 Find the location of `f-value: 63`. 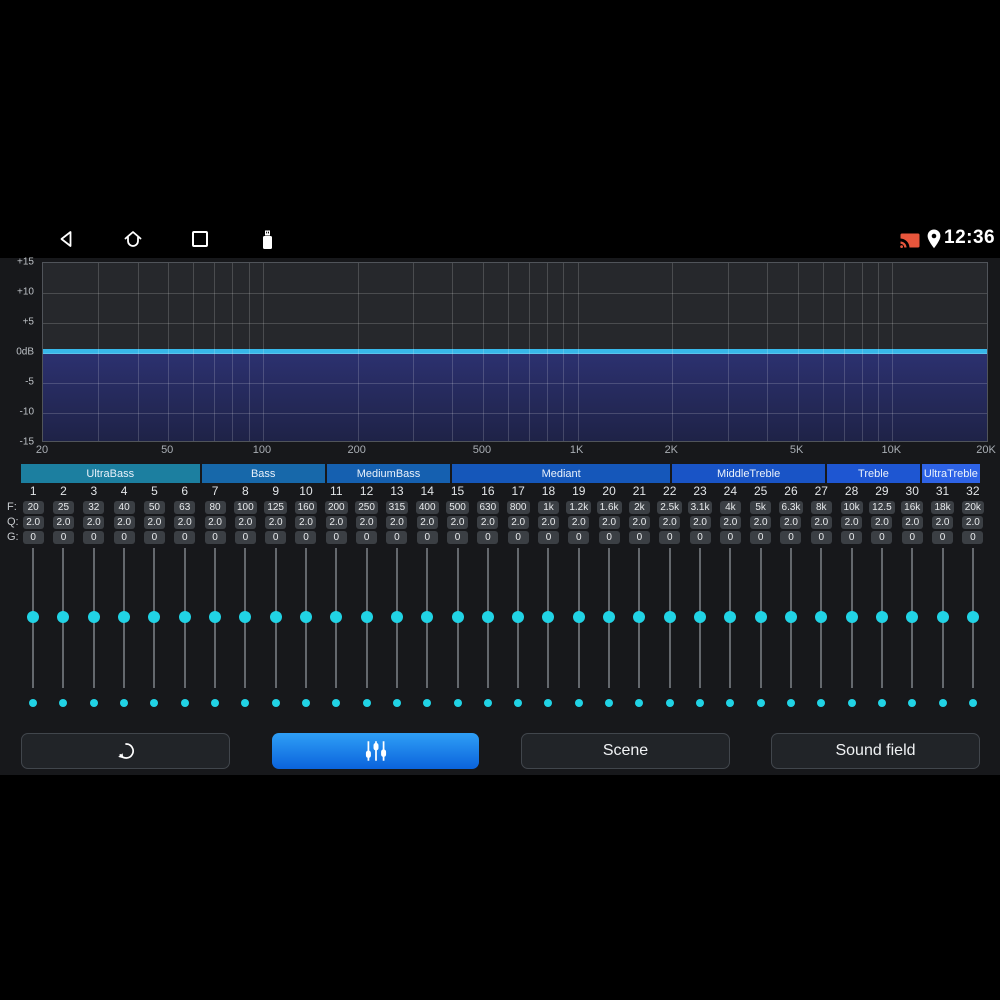

f-value: 63 is located at coordinates (185, 507).